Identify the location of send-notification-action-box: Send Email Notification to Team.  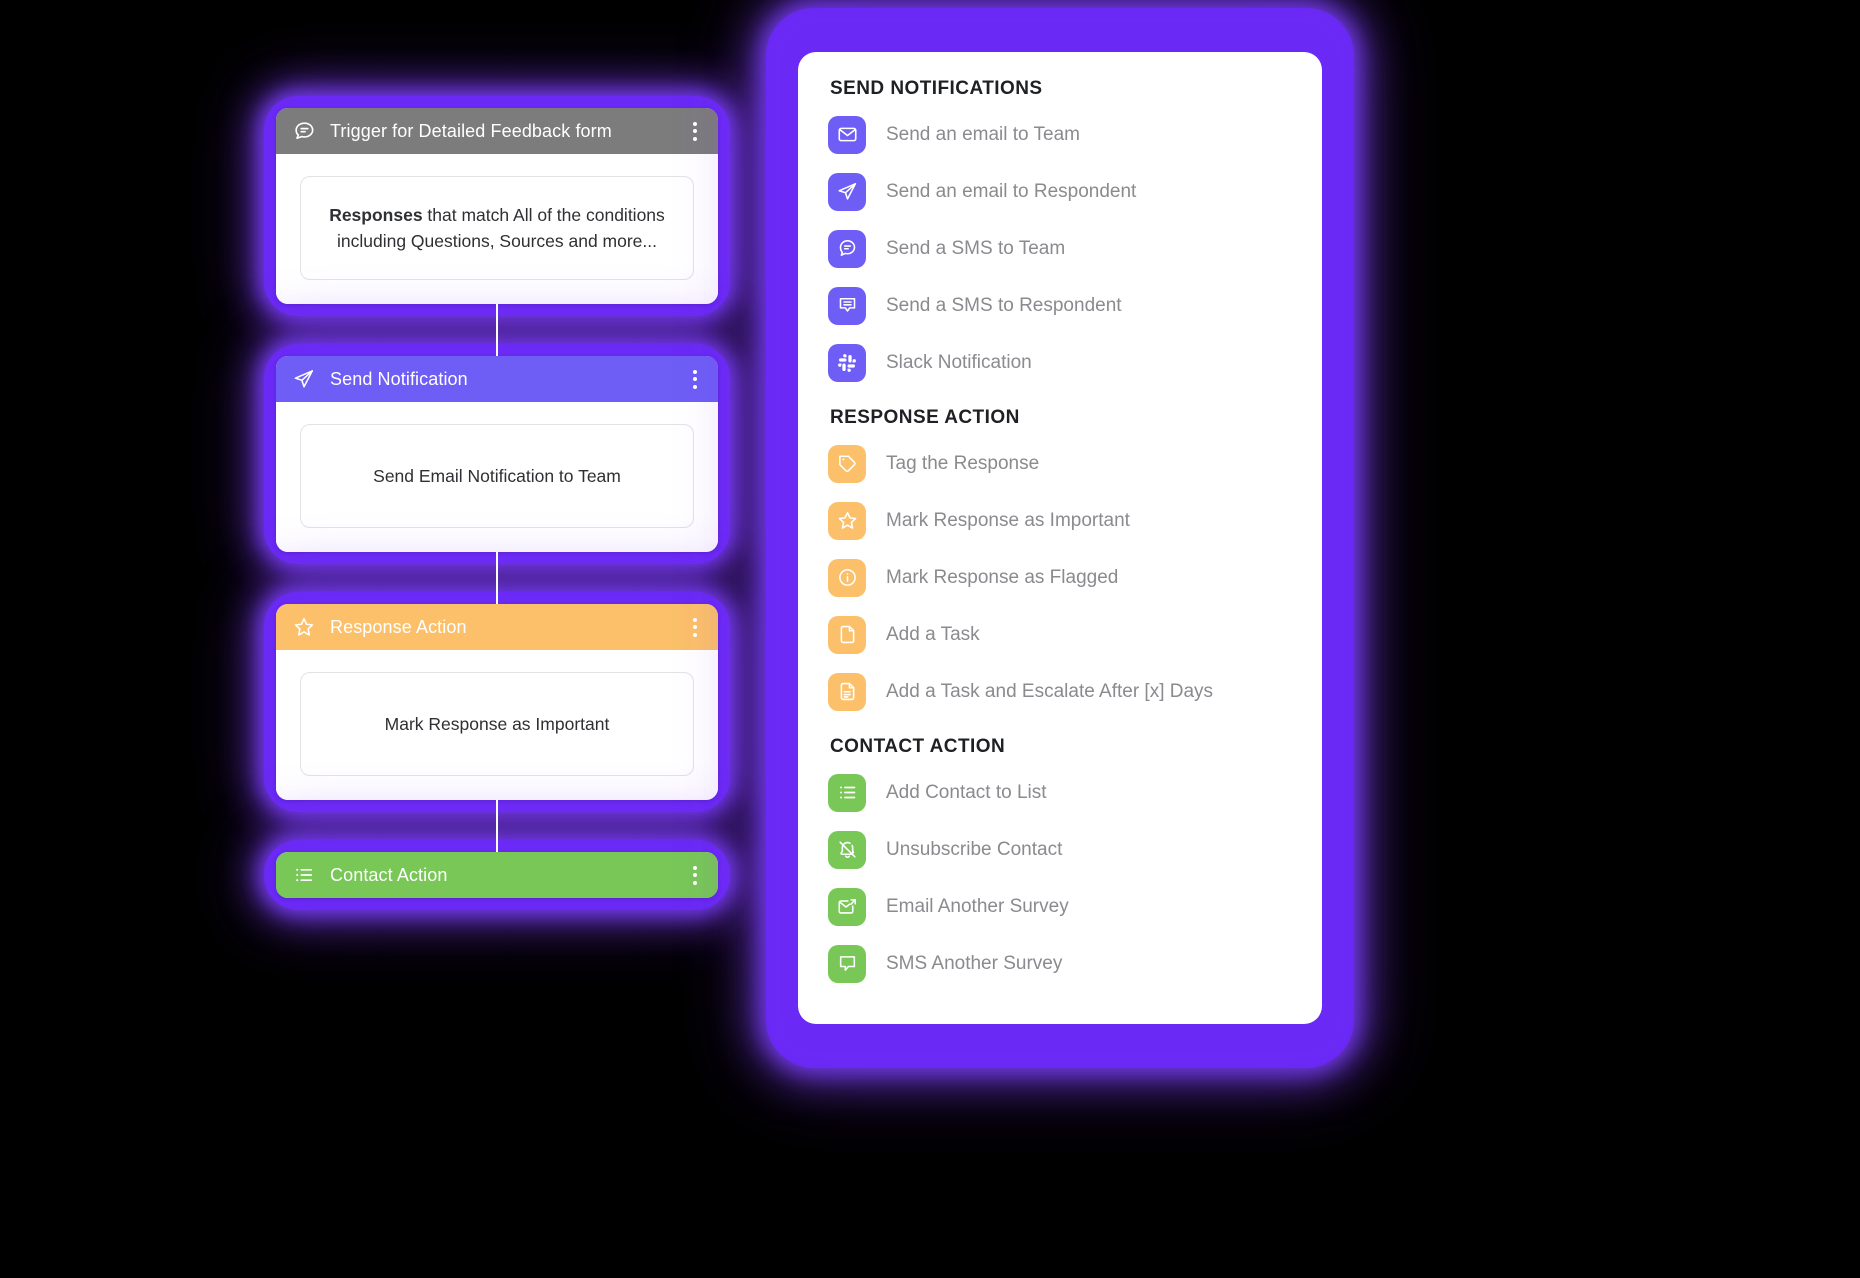
(497, 476).